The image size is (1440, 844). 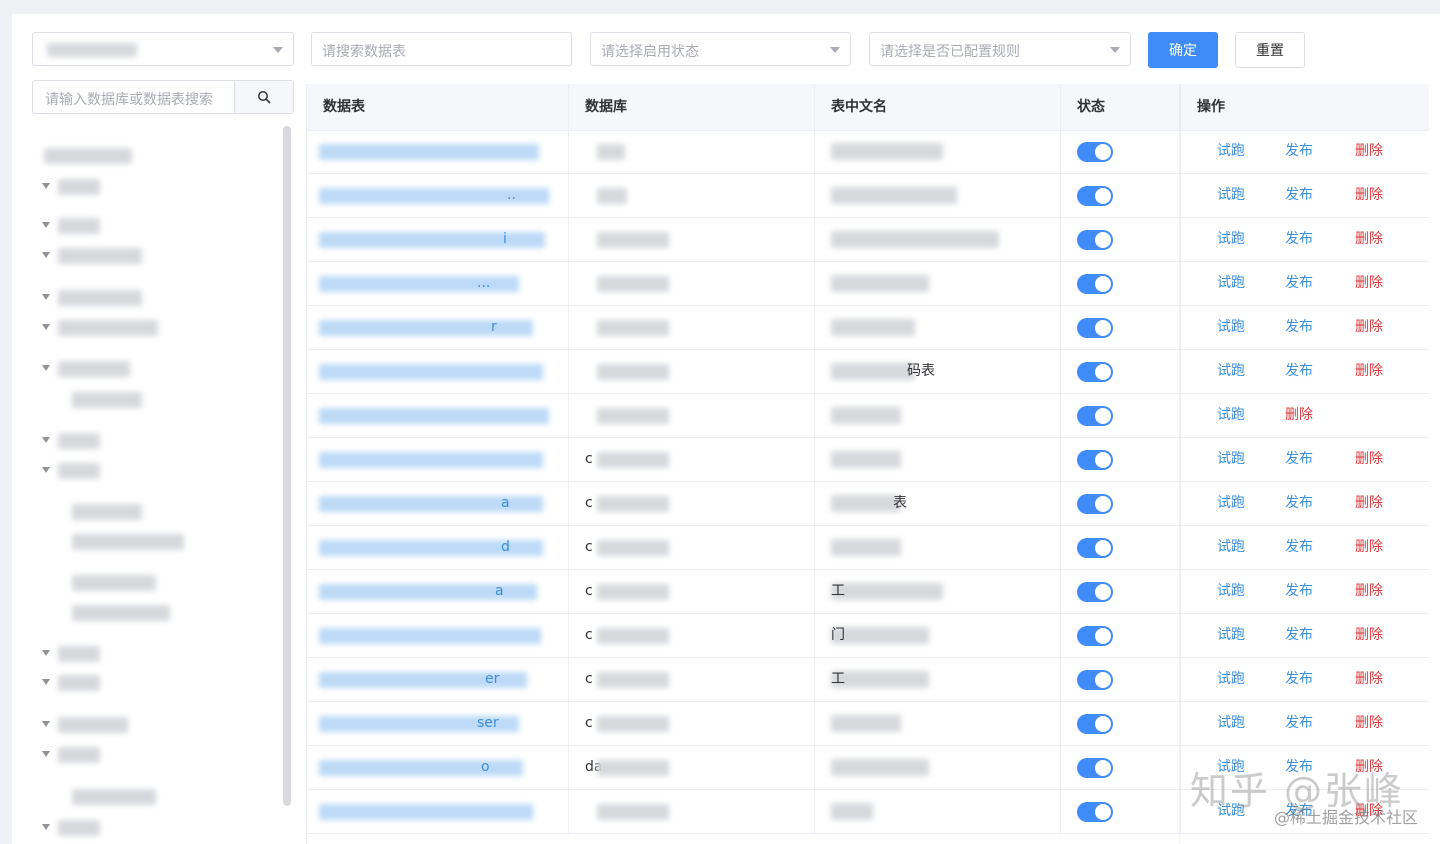 What do you see at coordinates (441, 49) in the screenshot?
I see `table-search-input: 请搜索数据表` at bounding box center [441, 49].